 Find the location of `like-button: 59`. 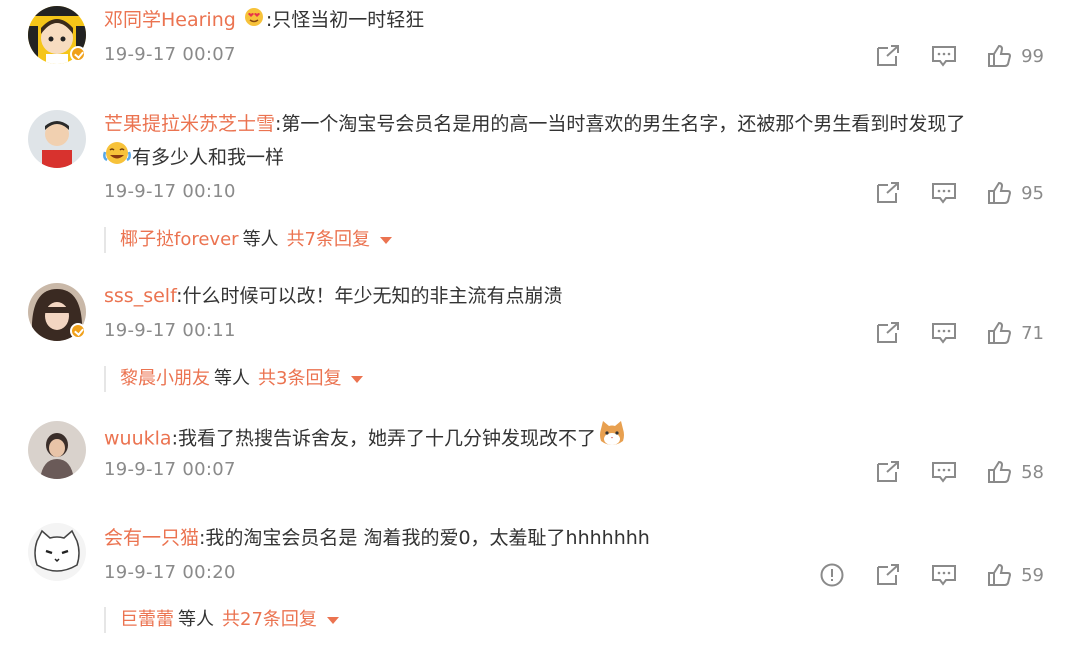

like-button: 59 is located at coordinates (1015, 575).